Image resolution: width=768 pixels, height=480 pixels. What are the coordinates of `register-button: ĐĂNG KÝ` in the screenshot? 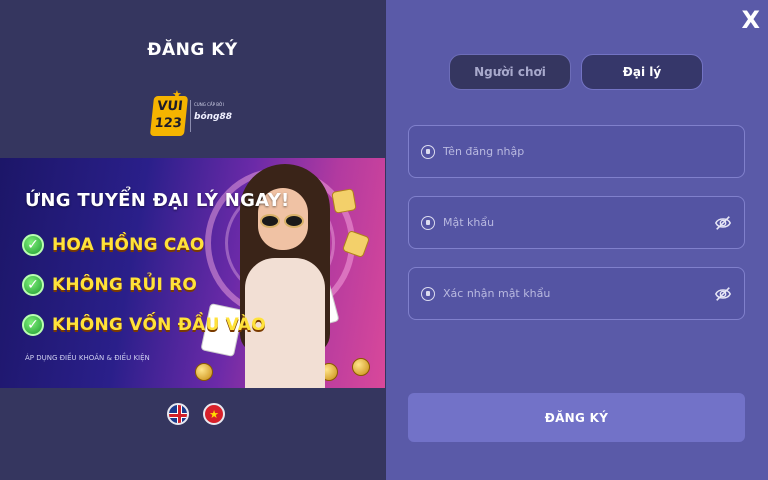 It's located at (576, 417).